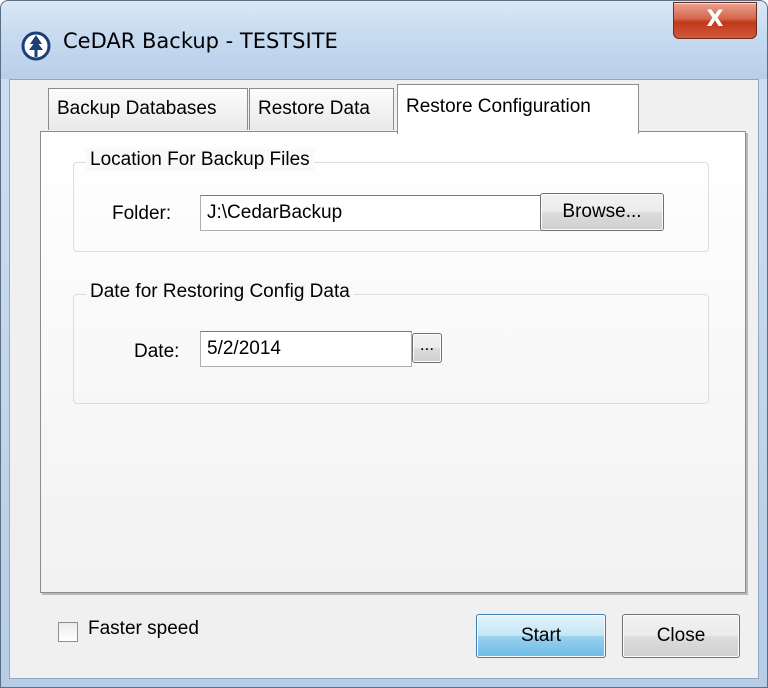 The height and width of the screenshot is (688, 768). What do you see at coordinates (314, 108) in the screenshot?
I see `tab-label: Restore Data` at bounding box center [314, 108].